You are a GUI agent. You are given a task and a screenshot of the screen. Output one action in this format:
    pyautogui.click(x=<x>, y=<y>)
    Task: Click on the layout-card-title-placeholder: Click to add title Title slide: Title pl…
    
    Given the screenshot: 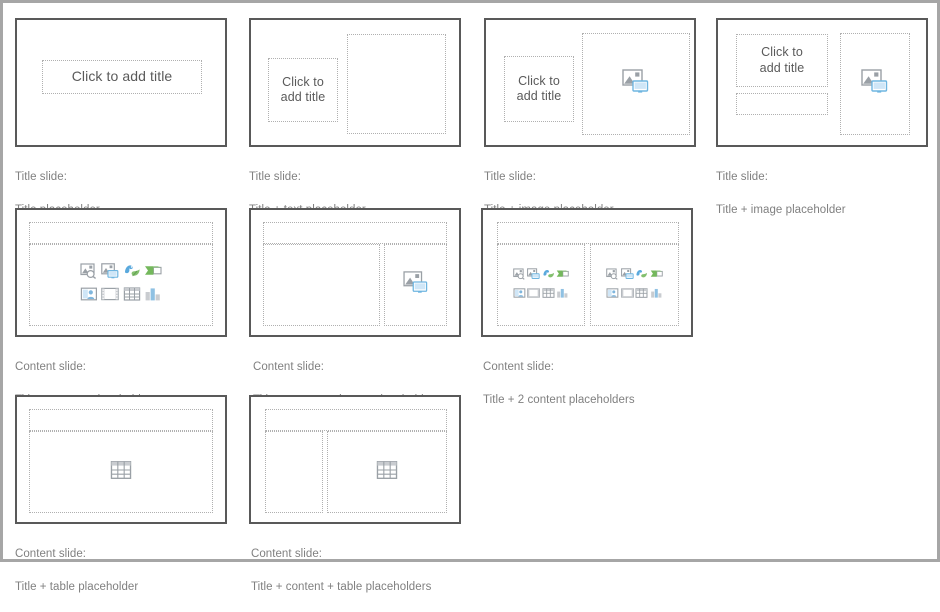 What is the action you would take?
    pyautogui.click(x=121, y=117)
    